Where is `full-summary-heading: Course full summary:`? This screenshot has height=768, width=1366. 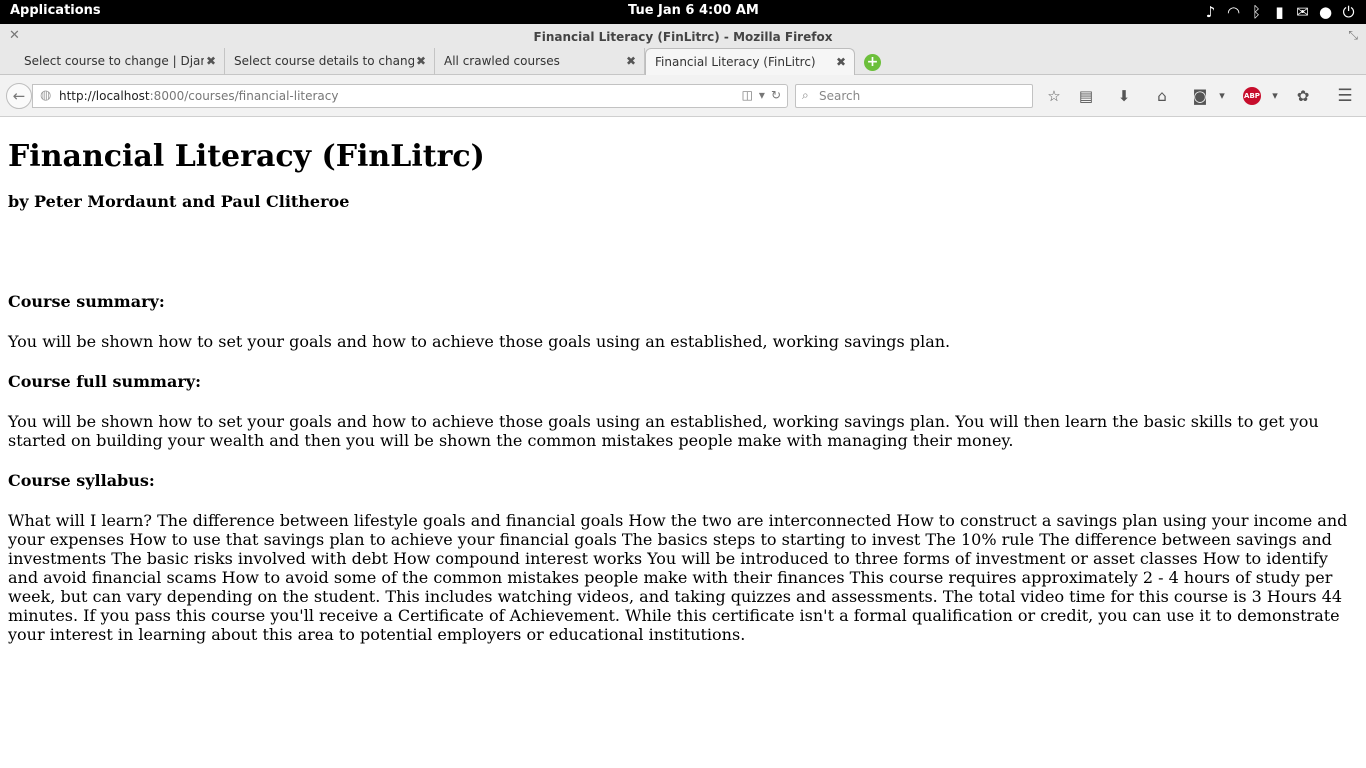 full-summary-heading: Course full summary: is located at coordinates (104, 381).